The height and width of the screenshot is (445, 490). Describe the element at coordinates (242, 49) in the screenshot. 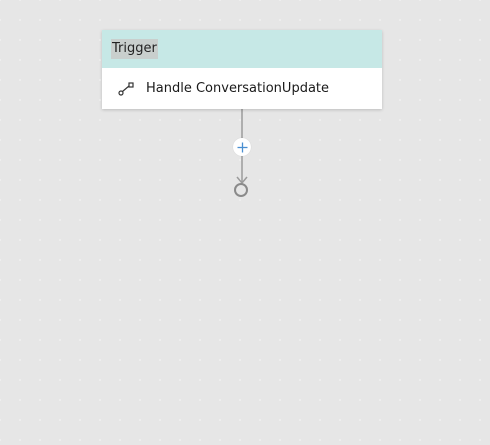

I see `trigger-header: Trigger` at that location.